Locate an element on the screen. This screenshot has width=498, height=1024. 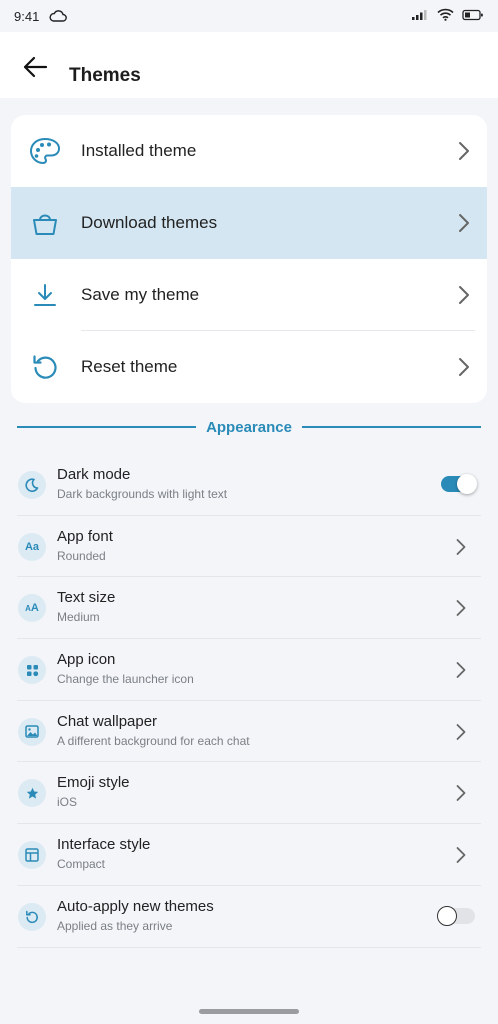
palette-icon is located at coordinates (45, 151).